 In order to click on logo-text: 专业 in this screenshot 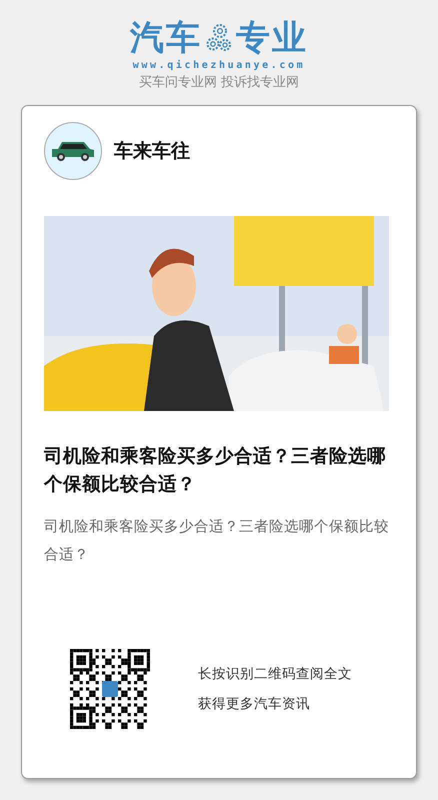, I will do `click(272, 38)`.